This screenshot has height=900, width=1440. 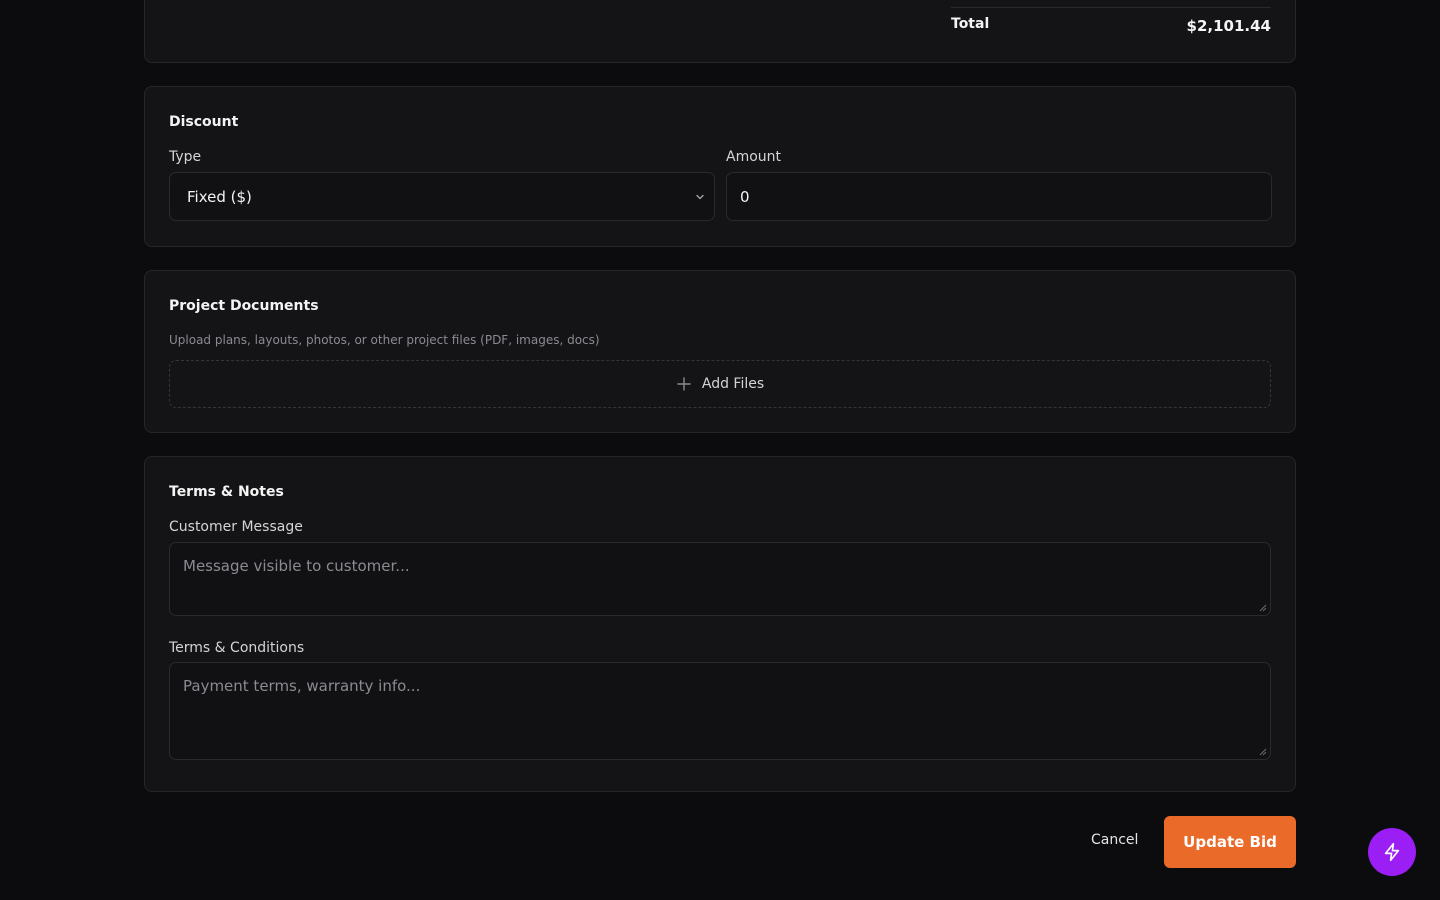 What do you see at coordinates (1111, 7) in the screenshot?
I see `totals-divider` at bounding box center [1111, 7].